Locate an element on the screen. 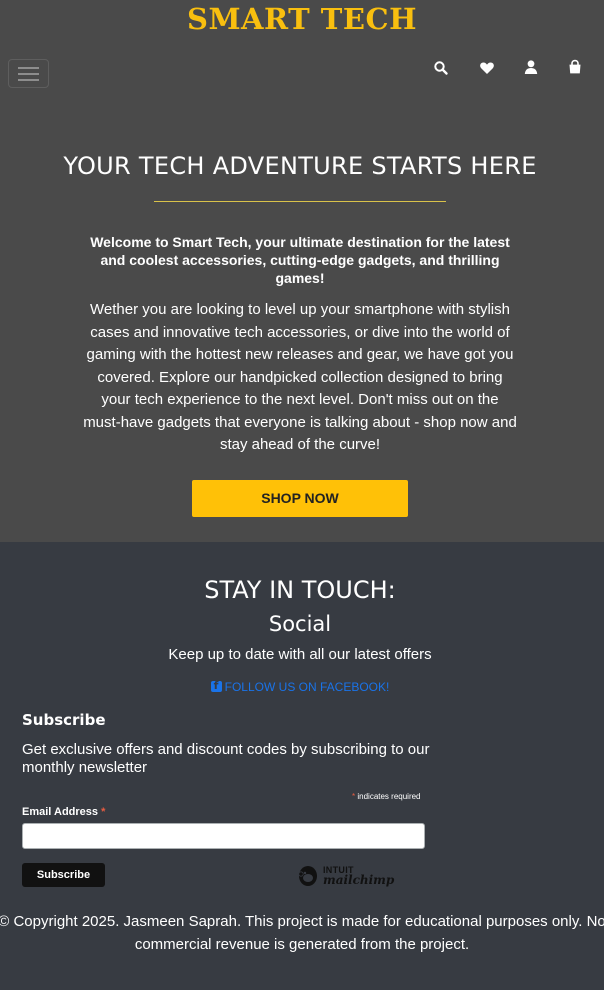 The image size is (604, 990). mailchimp-logo-icon is located at coordinates (307, 876).